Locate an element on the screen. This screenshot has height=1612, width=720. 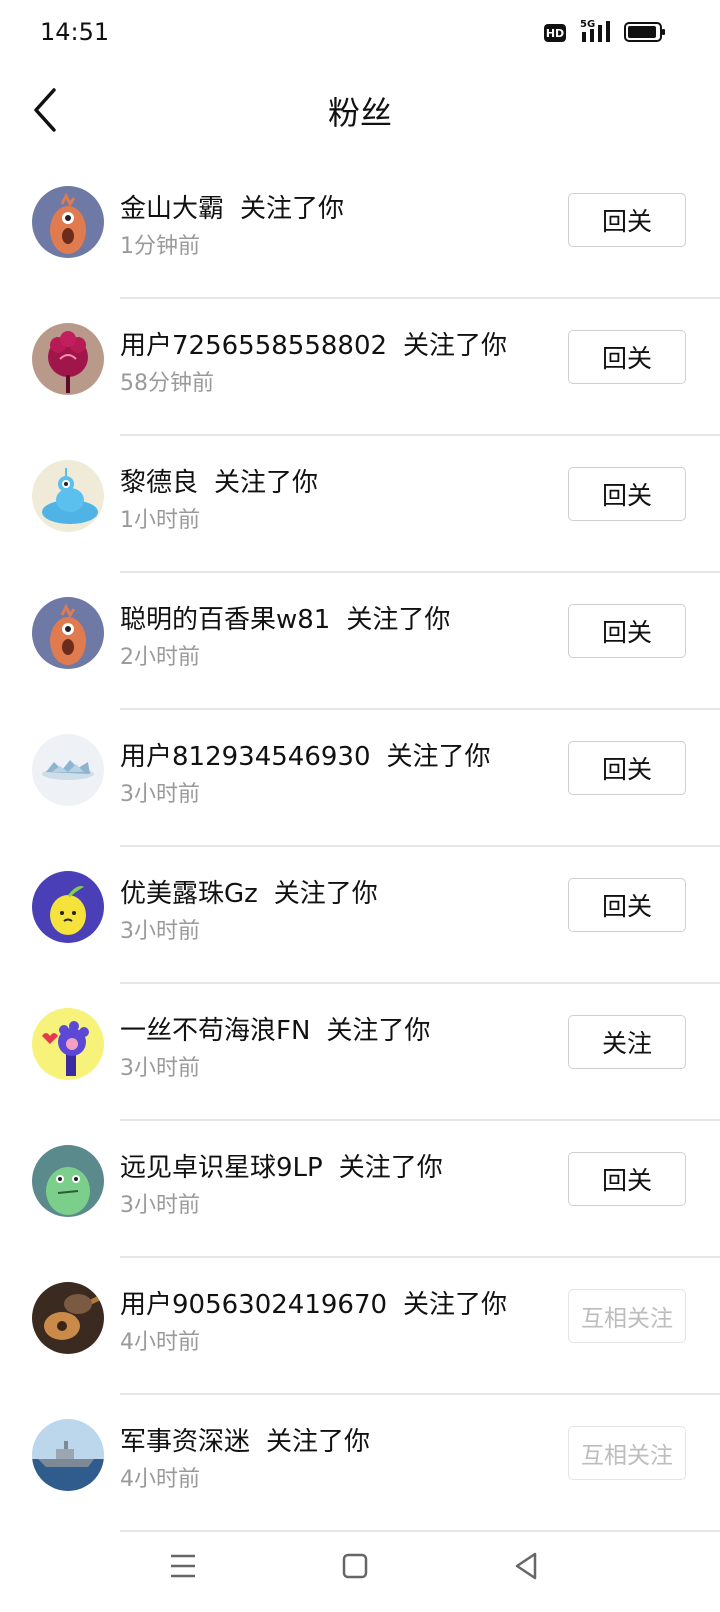
follower-name: 黎德良 is located at coordinates (159, 483).